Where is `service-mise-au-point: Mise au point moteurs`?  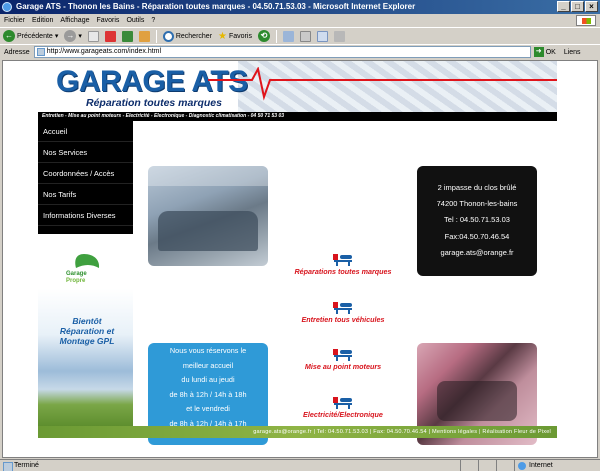
service-mise-au-point: Mise au point moteurs is located at coordinates (343, 359).